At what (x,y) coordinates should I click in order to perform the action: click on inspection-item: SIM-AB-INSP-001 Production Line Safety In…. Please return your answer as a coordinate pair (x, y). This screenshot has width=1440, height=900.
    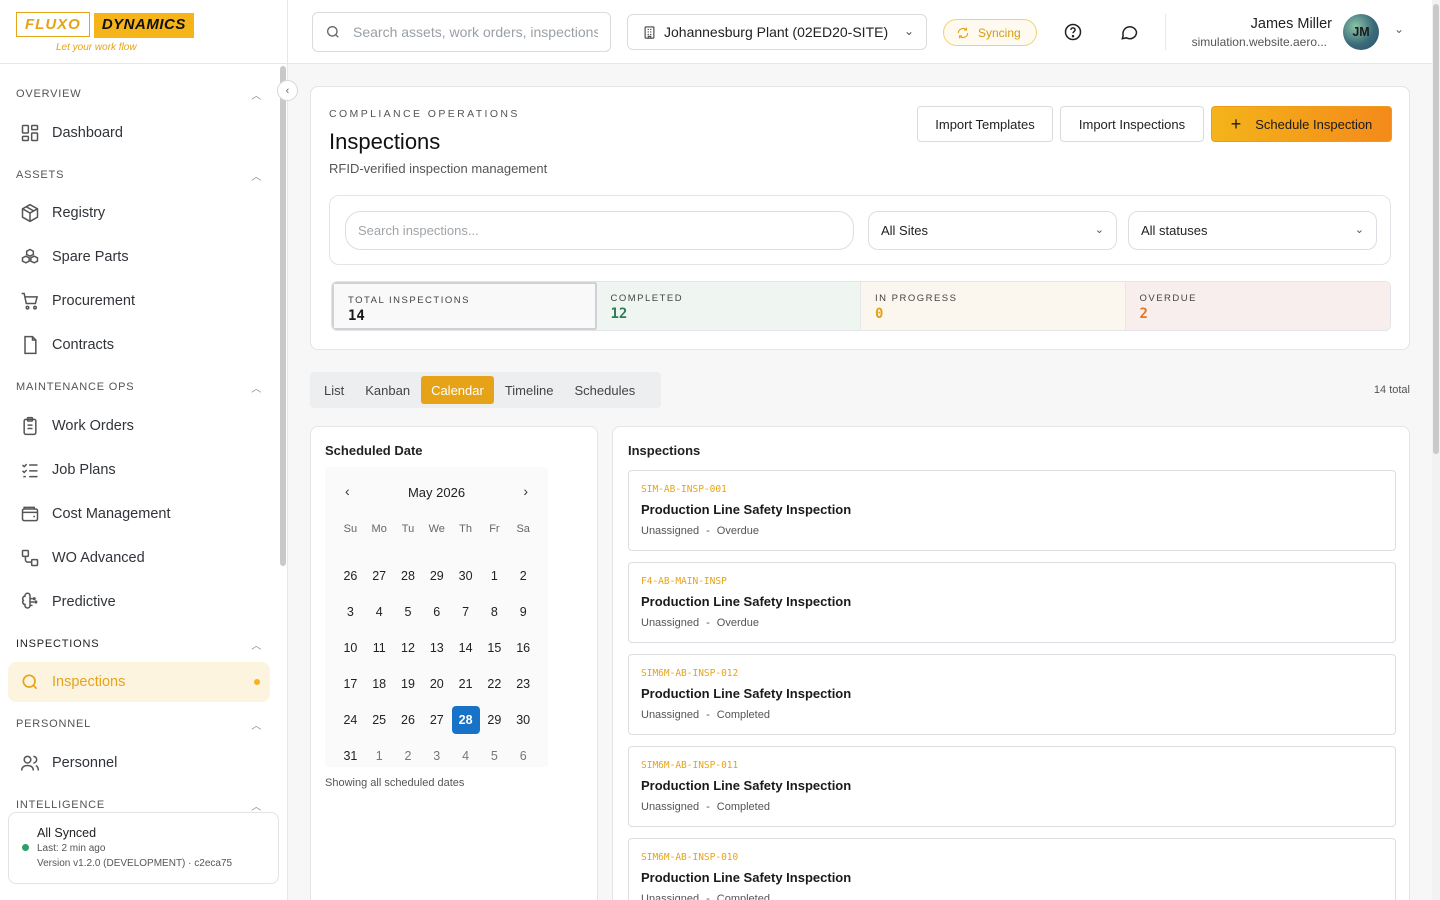
    Looking at the image, I should click on (1012, 510).